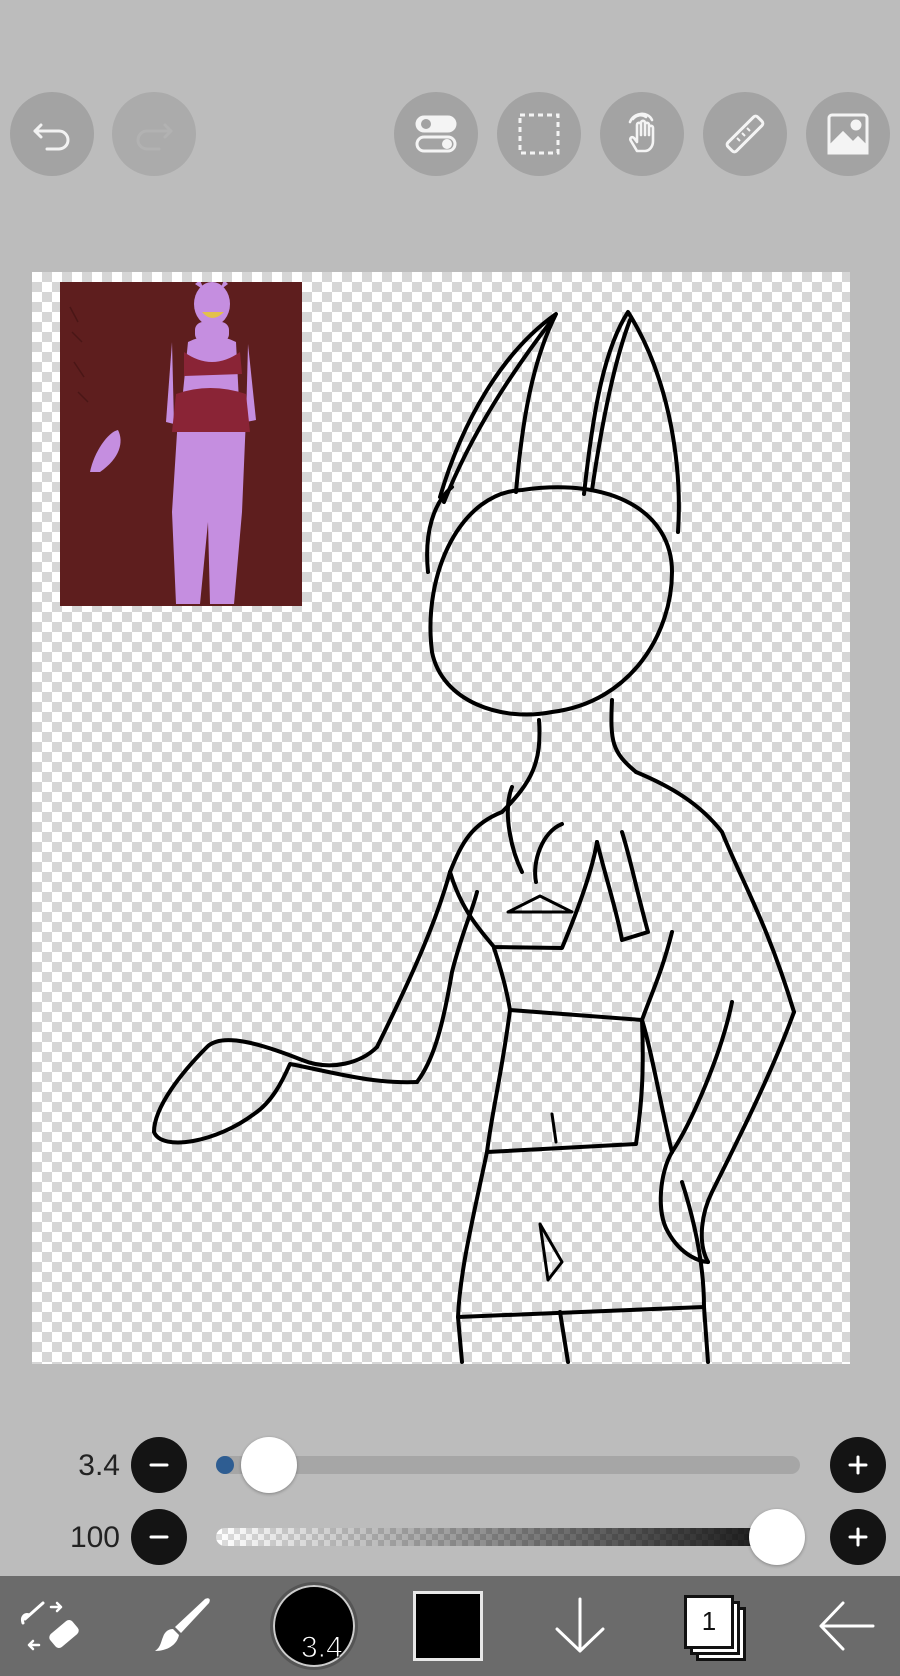 The height and width of the screenshot is (1676, 900). I want to click on ruler-button, so click(745, 134).